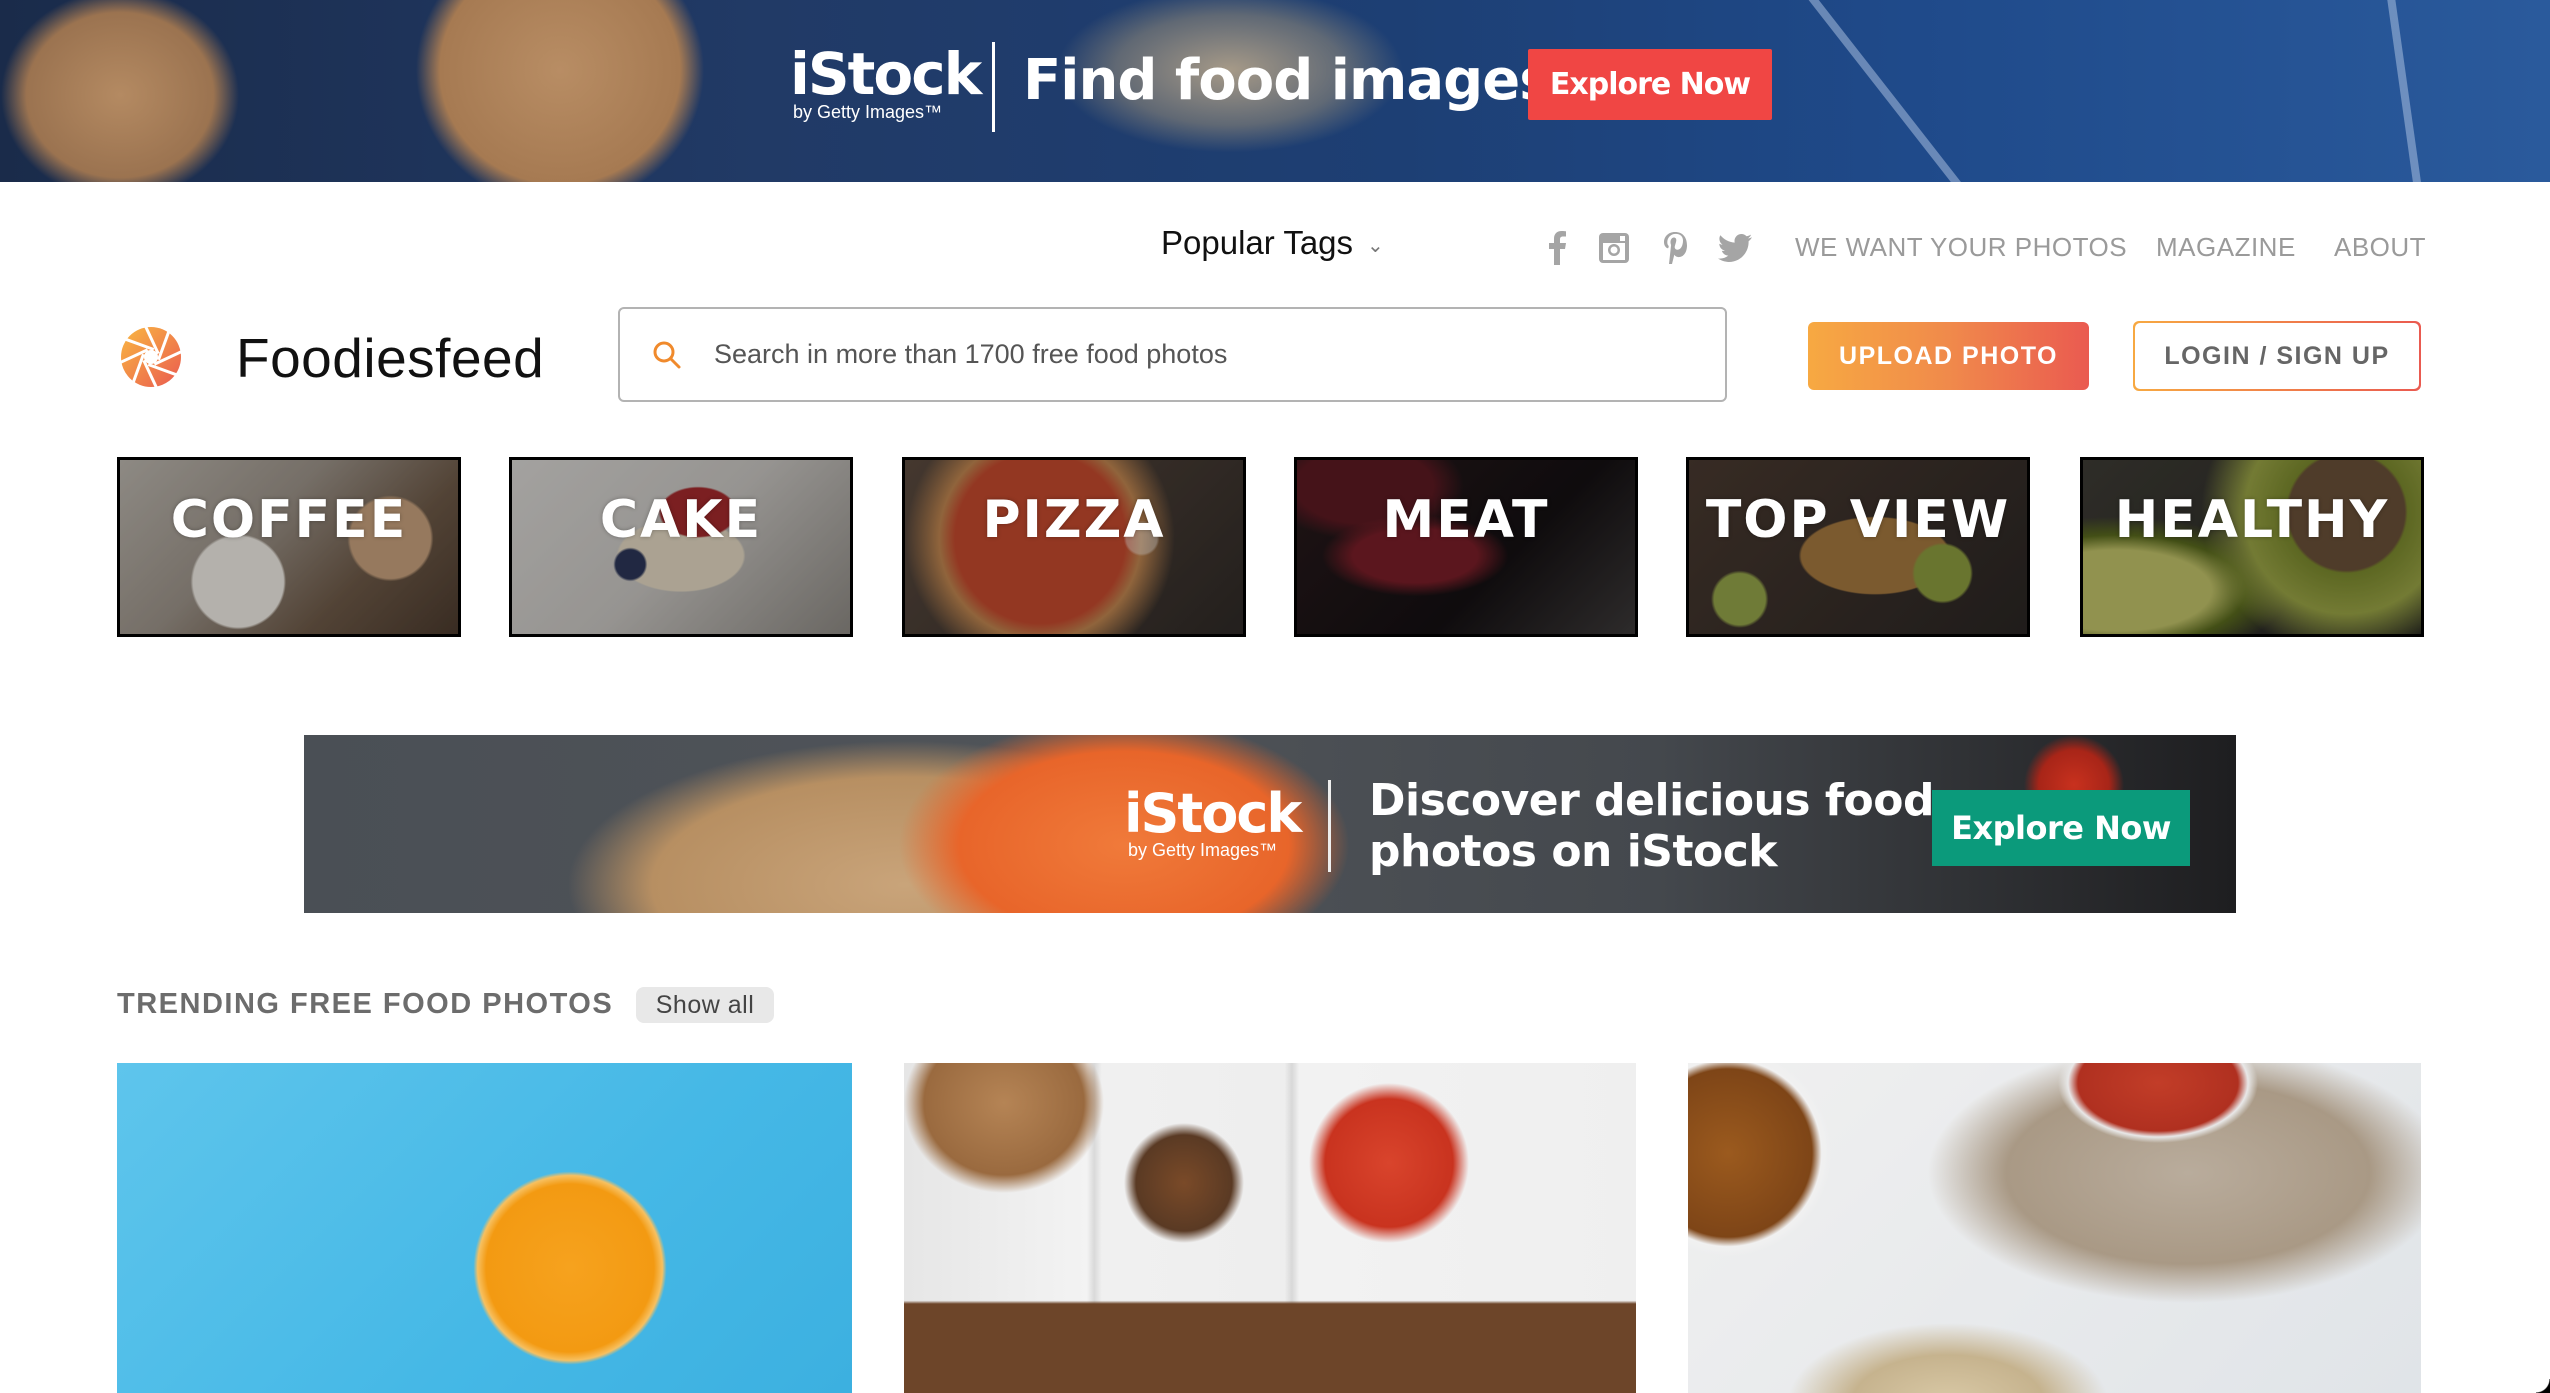 Image resolution: width=2550 pixels, height=1393 pixels. What do you see at coordinates (1614, 248) in the screenshot?
I see `instagram-icon` at bounding box center [1614, 248].